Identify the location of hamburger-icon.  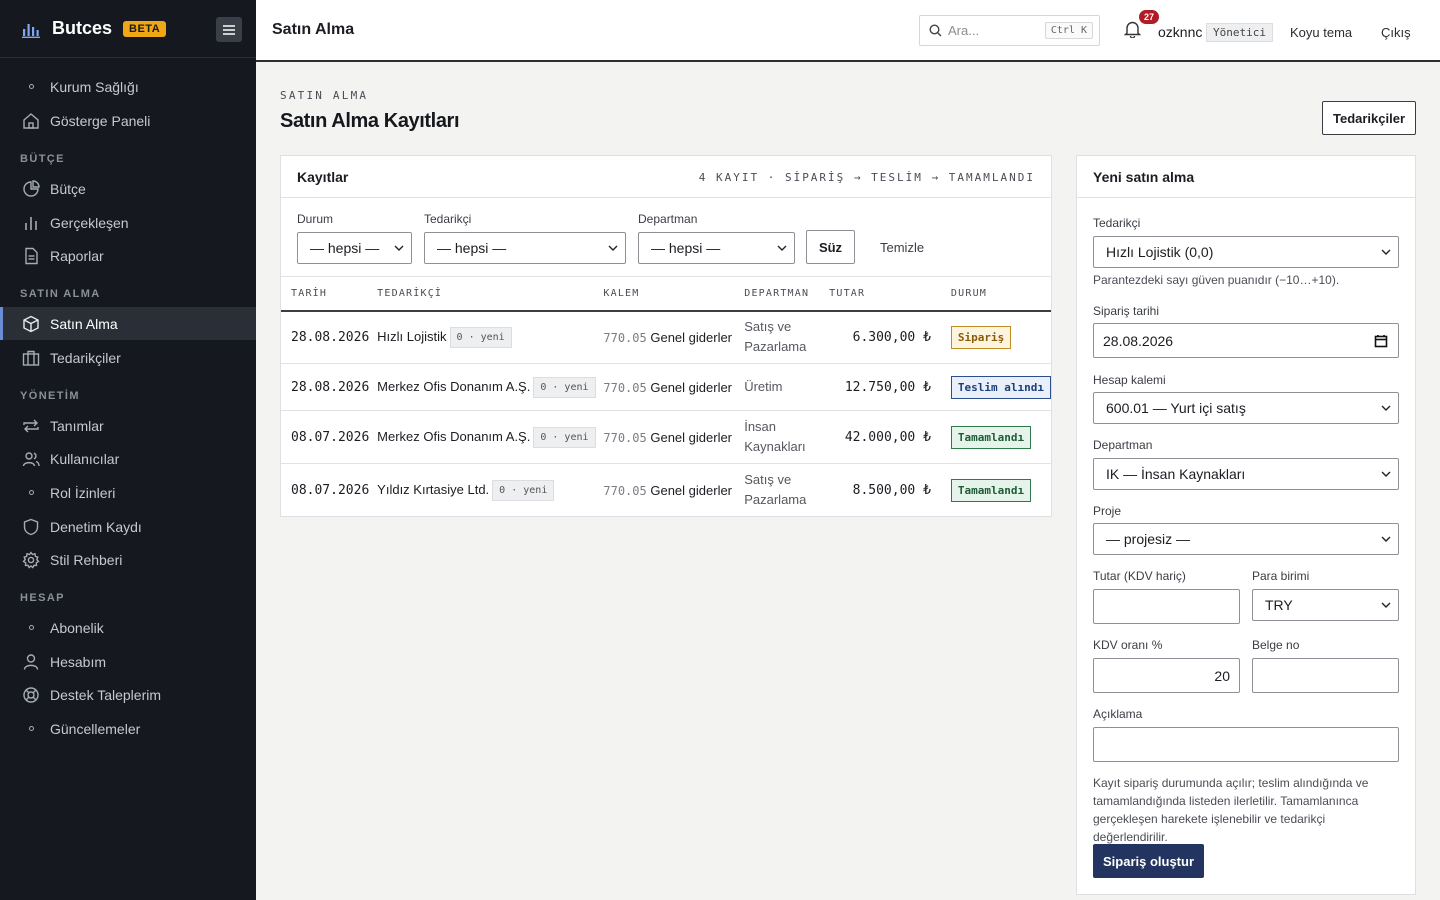
(229, 29).